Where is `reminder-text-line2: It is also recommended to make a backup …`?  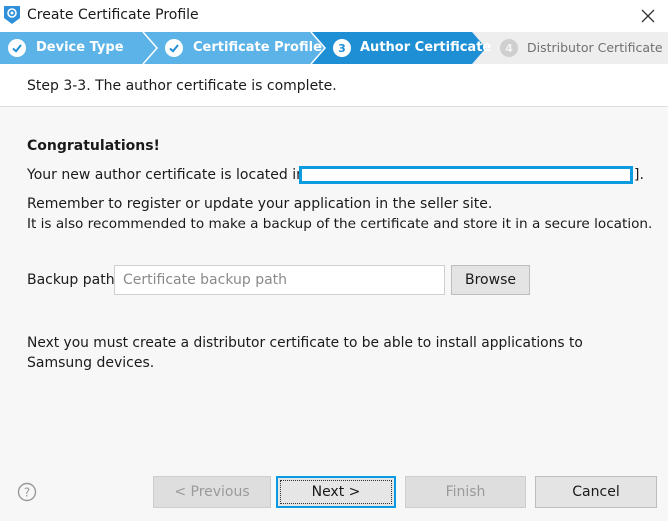
reminder-text-line2: It is also recommended to make a backup … is located at coordinates (340, 224).